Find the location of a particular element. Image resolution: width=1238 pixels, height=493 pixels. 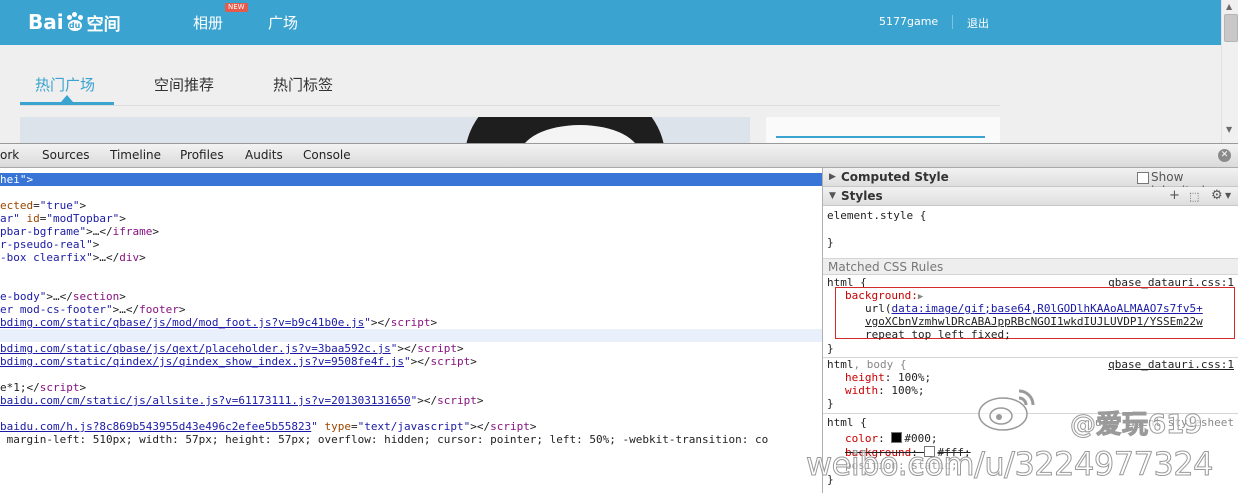

rule2-selector: html, body { is located at coordinates (866, 364).